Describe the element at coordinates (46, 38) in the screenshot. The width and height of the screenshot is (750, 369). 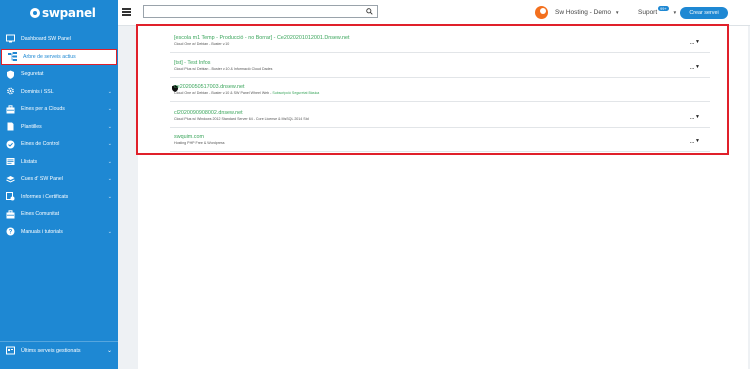
I see `sidebar-item-label: Dashboard SW Panel` at that location.